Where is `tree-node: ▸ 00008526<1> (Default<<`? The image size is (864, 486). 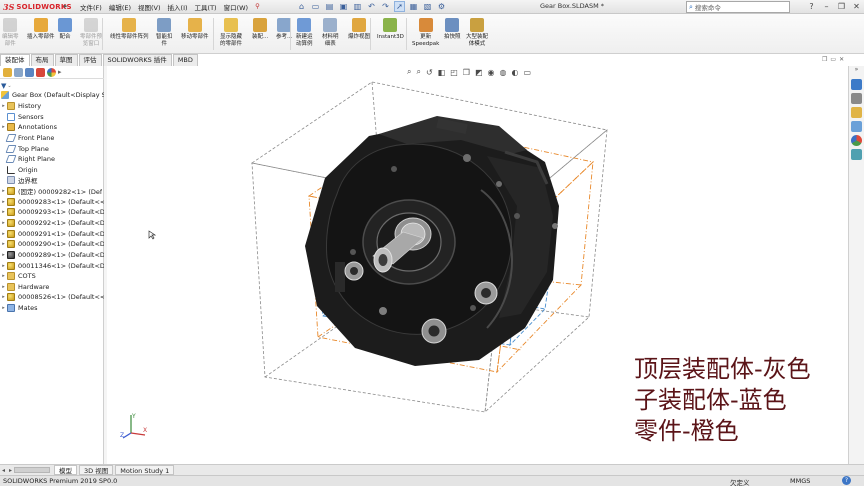 tree-node: ▸ 00008526<1> (Default<< is located at coordinates (52, 297).